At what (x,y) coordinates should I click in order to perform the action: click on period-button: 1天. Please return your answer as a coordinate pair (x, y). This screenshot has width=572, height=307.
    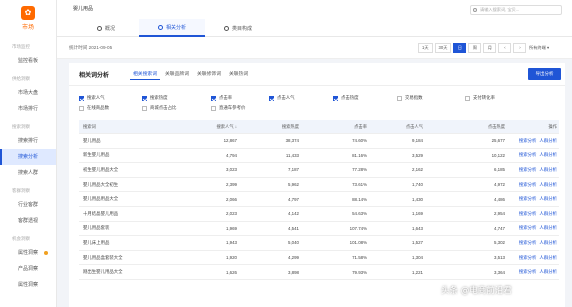
    Looking at the image, I should click on (425, 48).